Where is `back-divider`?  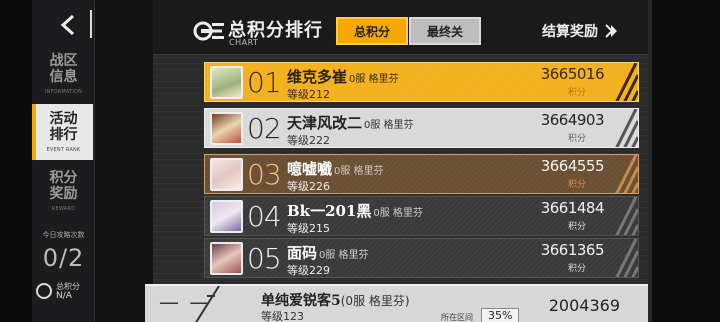 back-divider is located at coordinates (91, 24).